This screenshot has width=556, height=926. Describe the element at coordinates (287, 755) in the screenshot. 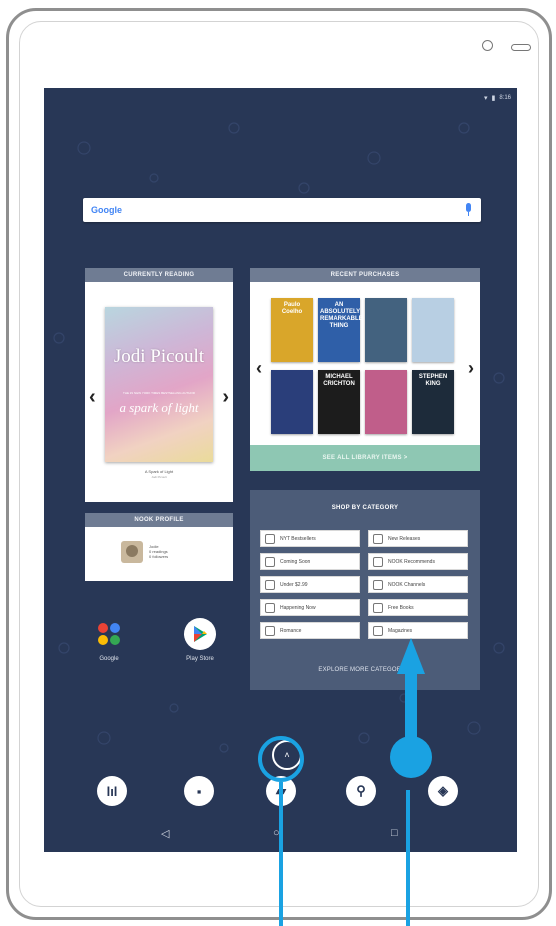

I see `app-drawer-chevron-up-icon: ˄` at that location.